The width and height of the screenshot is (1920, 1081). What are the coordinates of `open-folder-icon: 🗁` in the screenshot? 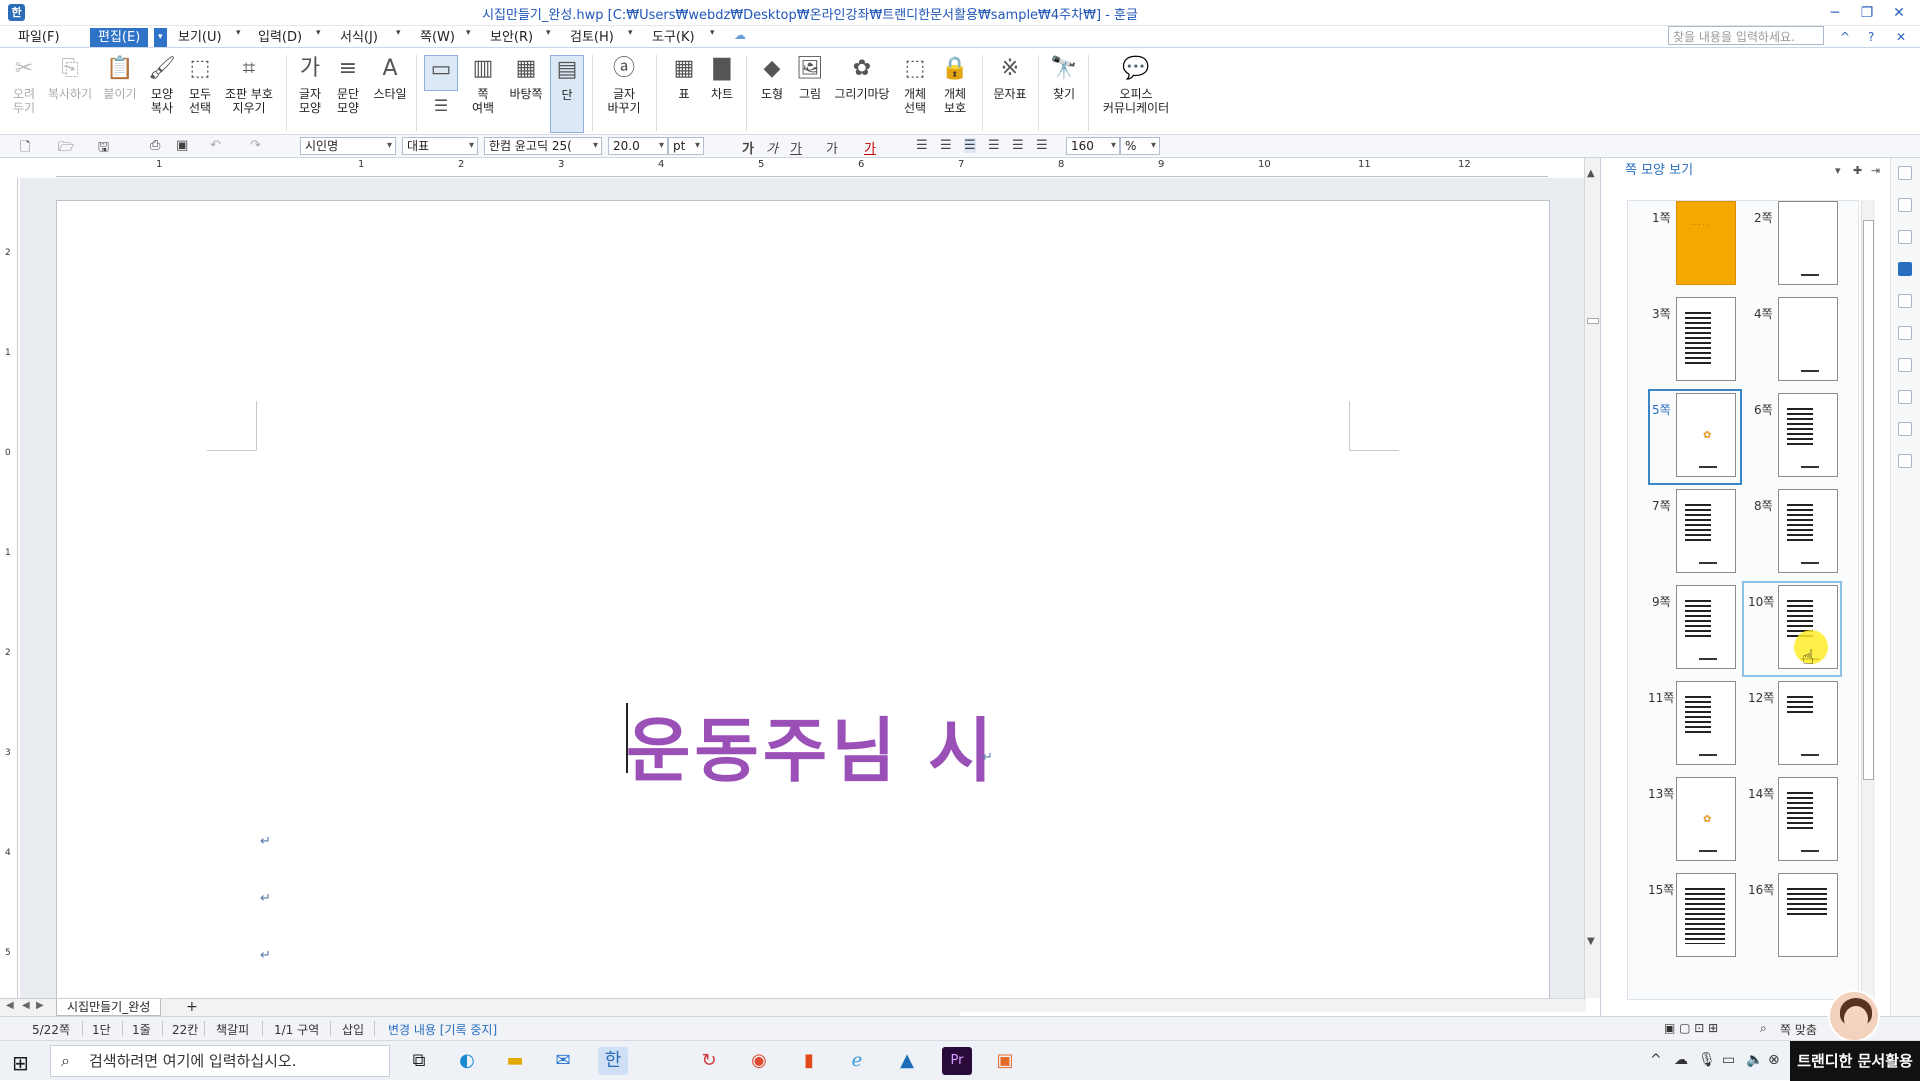 It's located at (66, 149).